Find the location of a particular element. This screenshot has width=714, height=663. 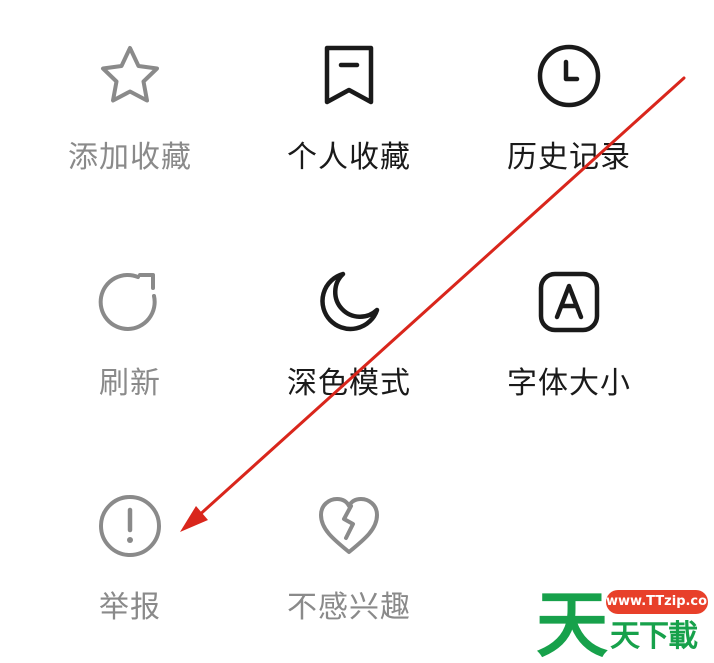

broken-heart-icon is located at coordinates (349, 526).